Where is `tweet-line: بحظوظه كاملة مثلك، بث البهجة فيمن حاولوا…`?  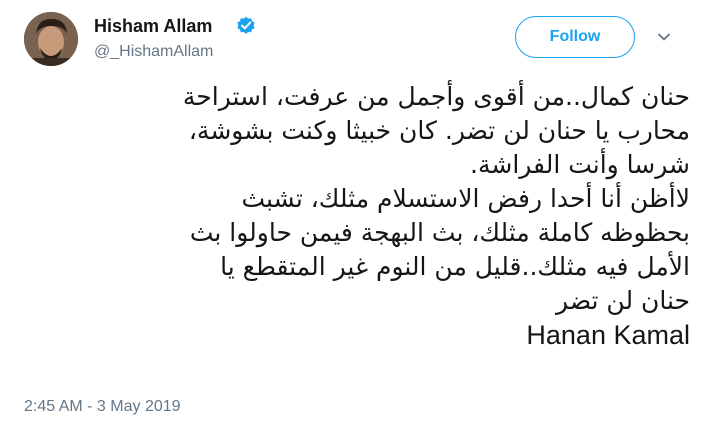 tweet-line: بحظوظه كاملة مثلك، بث البهجة فيمن حاولوا… is located at coordinates (439, 232).